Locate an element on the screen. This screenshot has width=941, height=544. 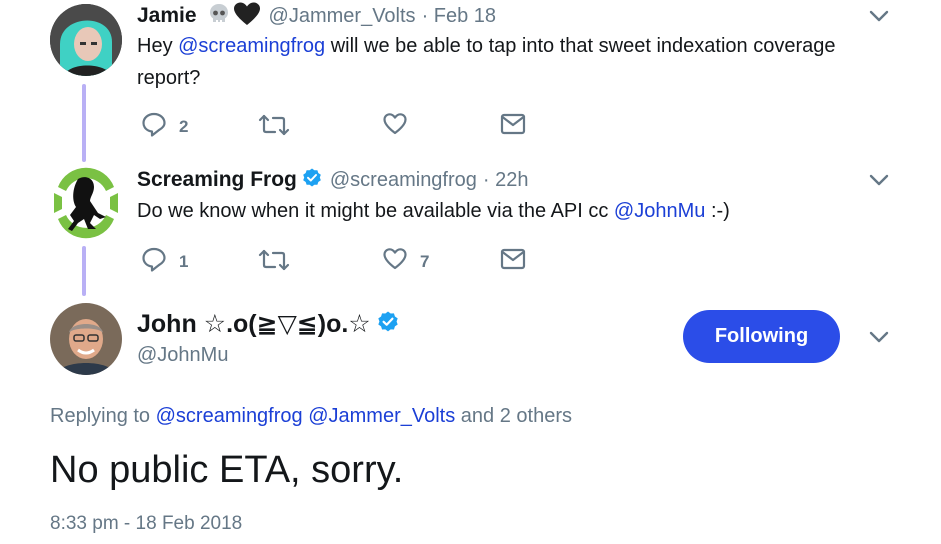
tweet-timestamp: 8:33 pm - 18 Feb 2018 is located at coordinates (146, 524).